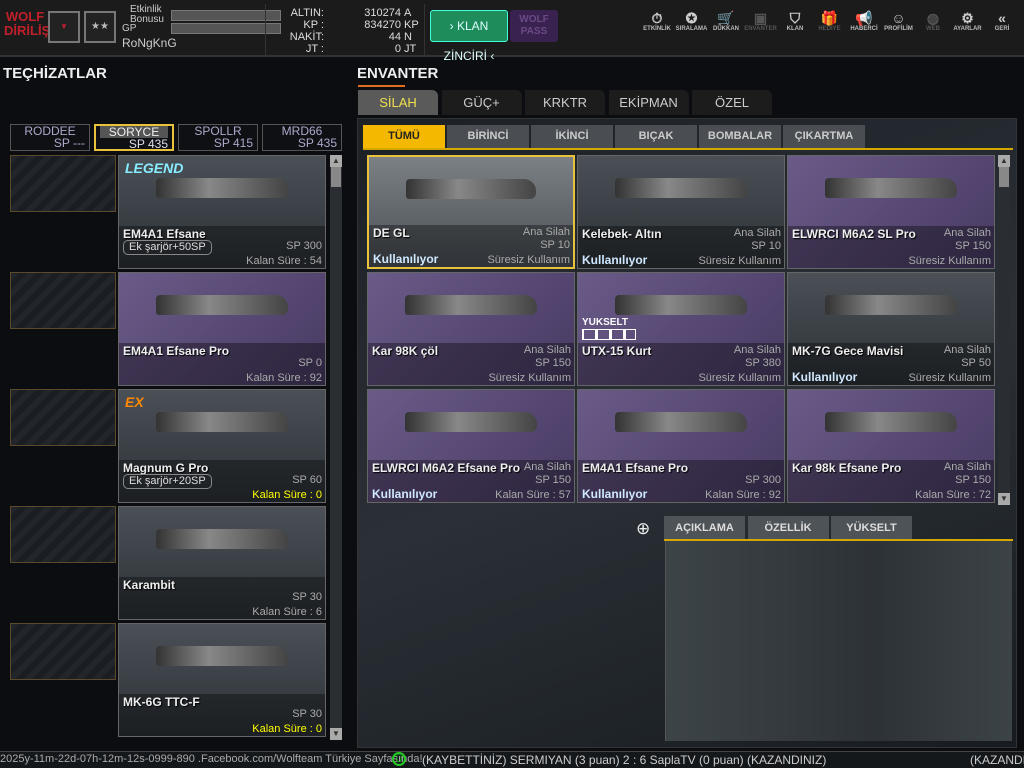 Image resolution: width=1024 pixels, height=768 pixels. I want to click on subtab-underline, so click(688, 149).